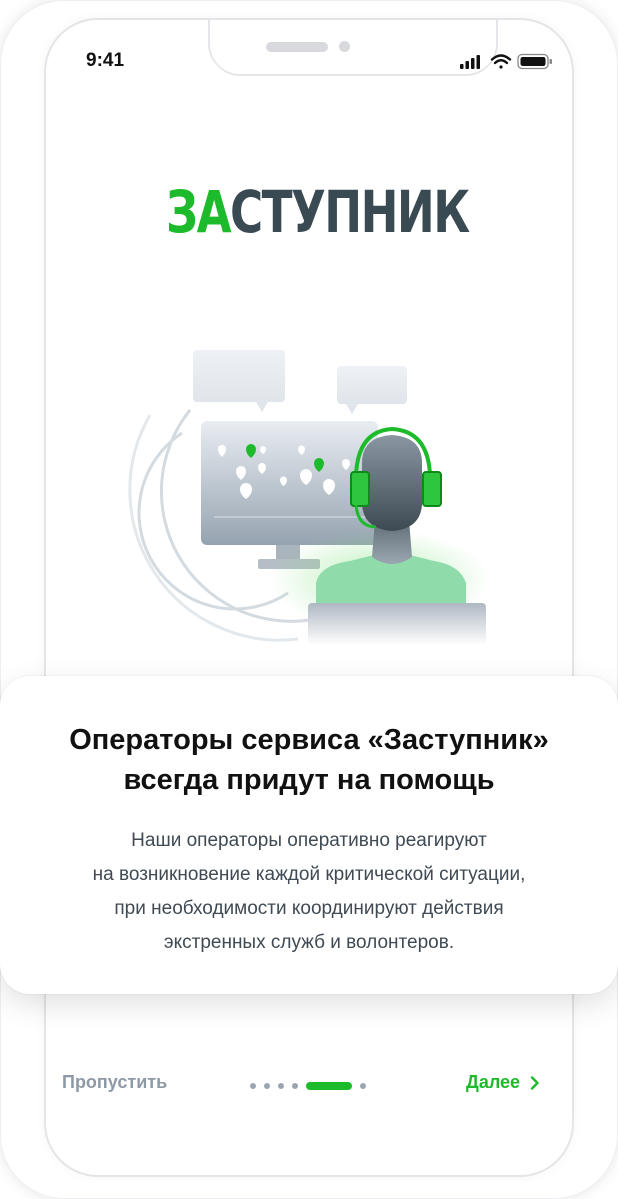  What do you see at coordinates (105, 60) in the screenshot?
I see `status-time: 9:41` at bounding box center [105, 60].